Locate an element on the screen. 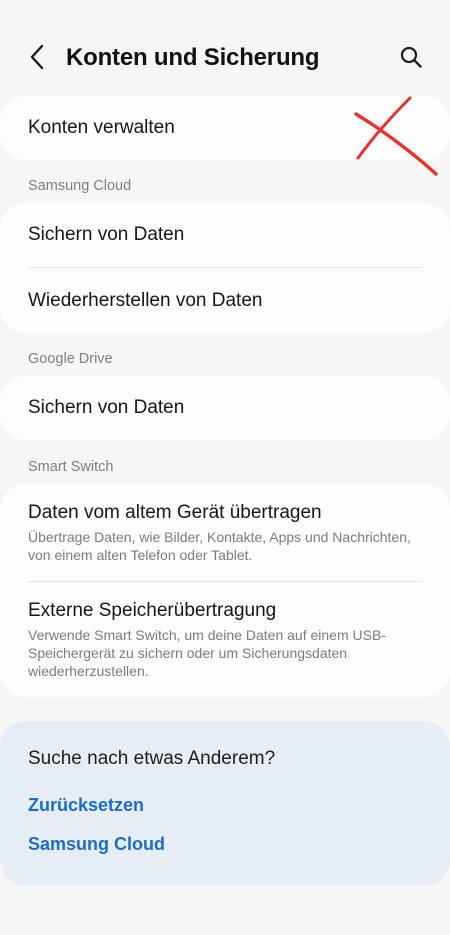 The height and width of the screenshot is (935, 450). external-storage-transfer-title: Externe Speicherübertragung is located at coordinates (152, 610).